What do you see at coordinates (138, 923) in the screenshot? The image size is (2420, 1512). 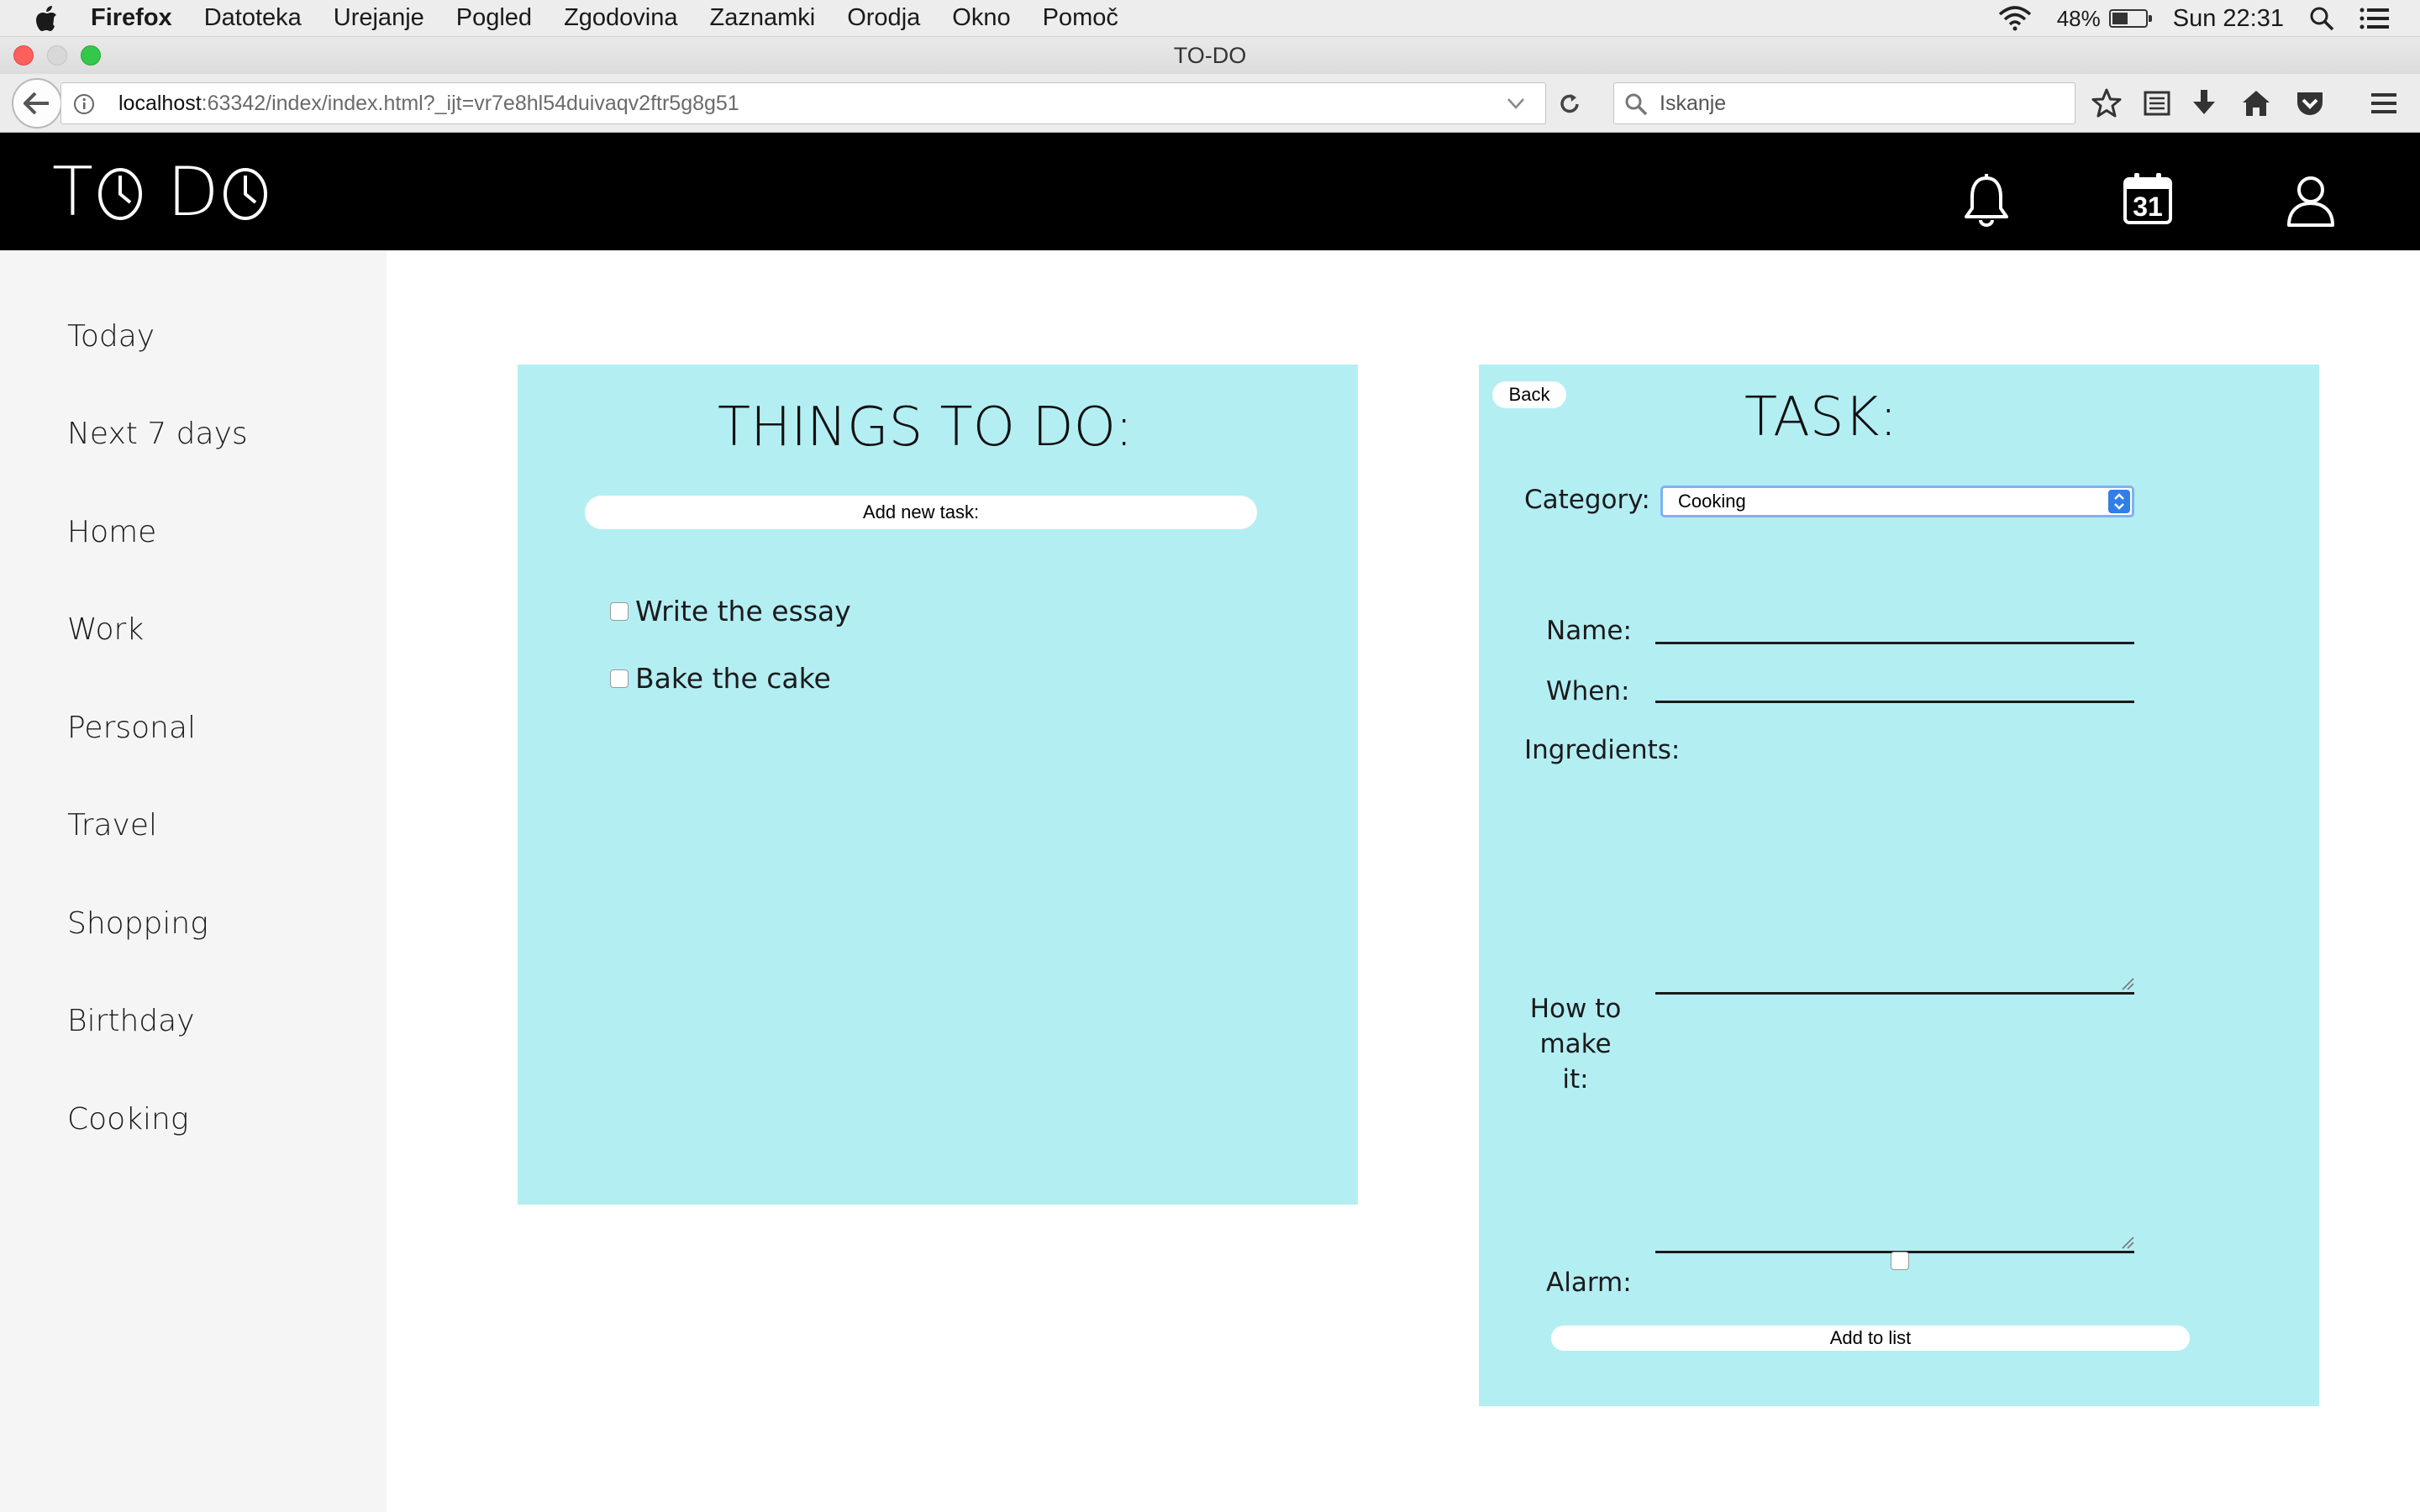 I see `sidebar-item-shopping: Shopping` at bounding box center [138, 923].